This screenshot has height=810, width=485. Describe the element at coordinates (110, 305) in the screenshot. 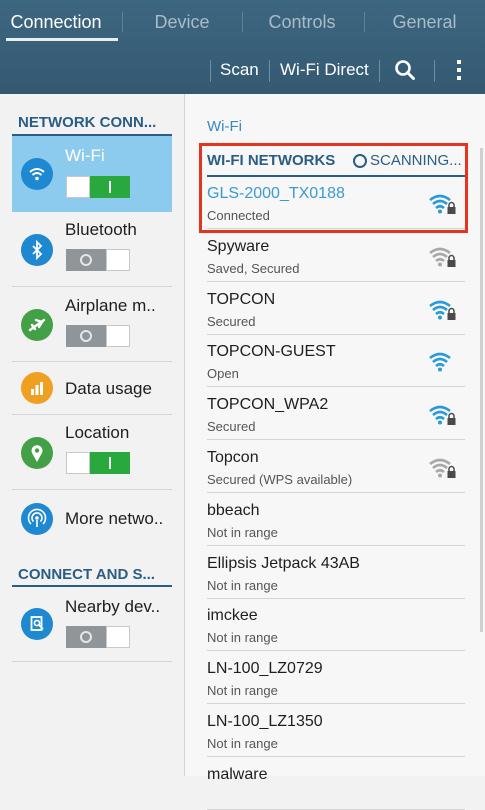

I see `left-item-label: Airplane m..` at that location.